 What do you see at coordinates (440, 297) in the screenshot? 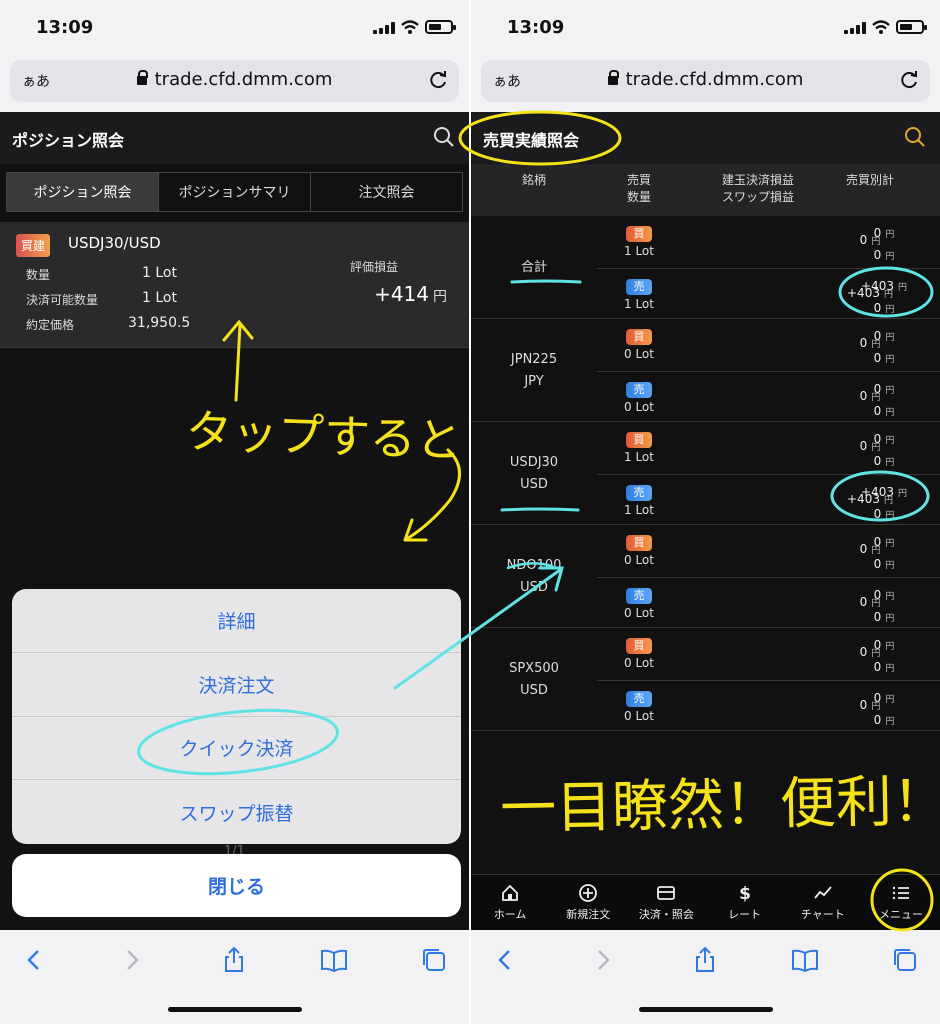
I see `pl-unit: 円` at bounding box center [440, 297].